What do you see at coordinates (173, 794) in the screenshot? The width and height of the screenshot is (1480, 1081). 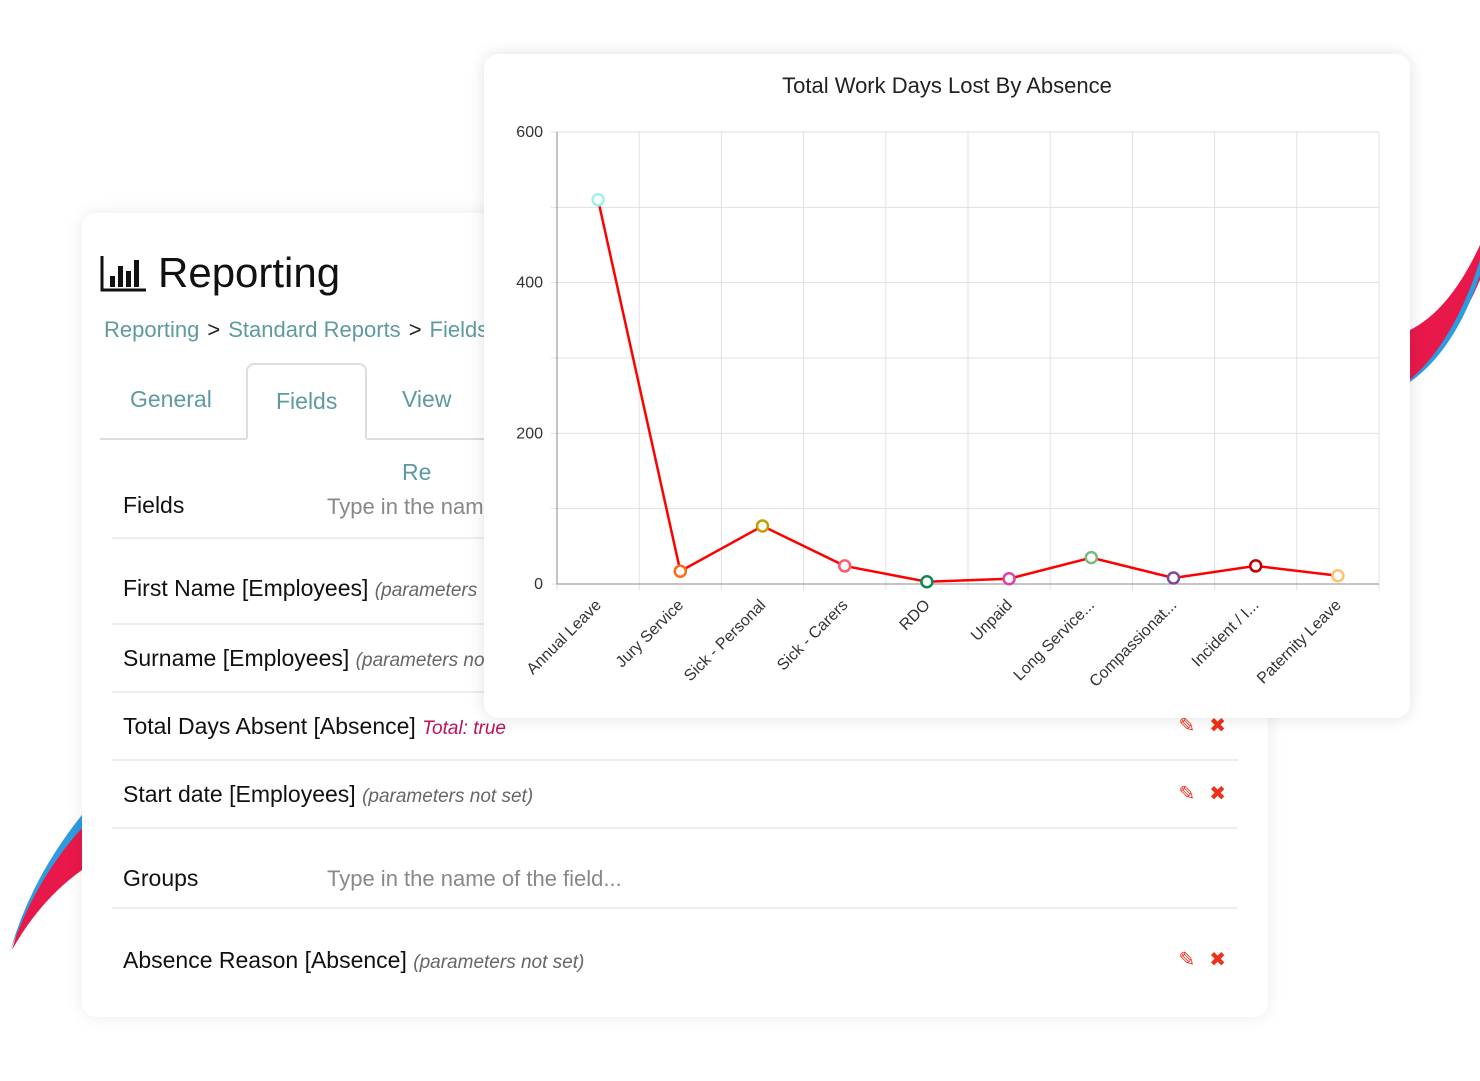 I see `field-name: Start date` at bounding box center [173, 794].